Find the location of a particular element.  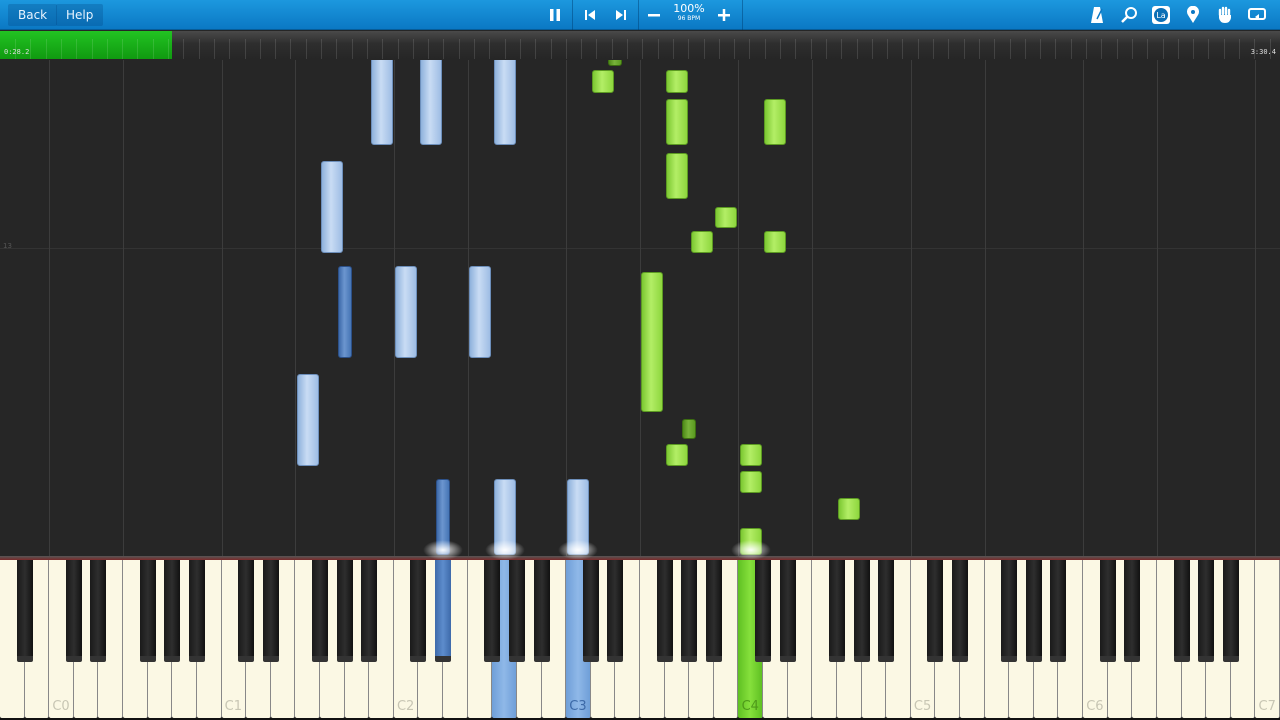

plus-icon is located at coordinates (724, 15).